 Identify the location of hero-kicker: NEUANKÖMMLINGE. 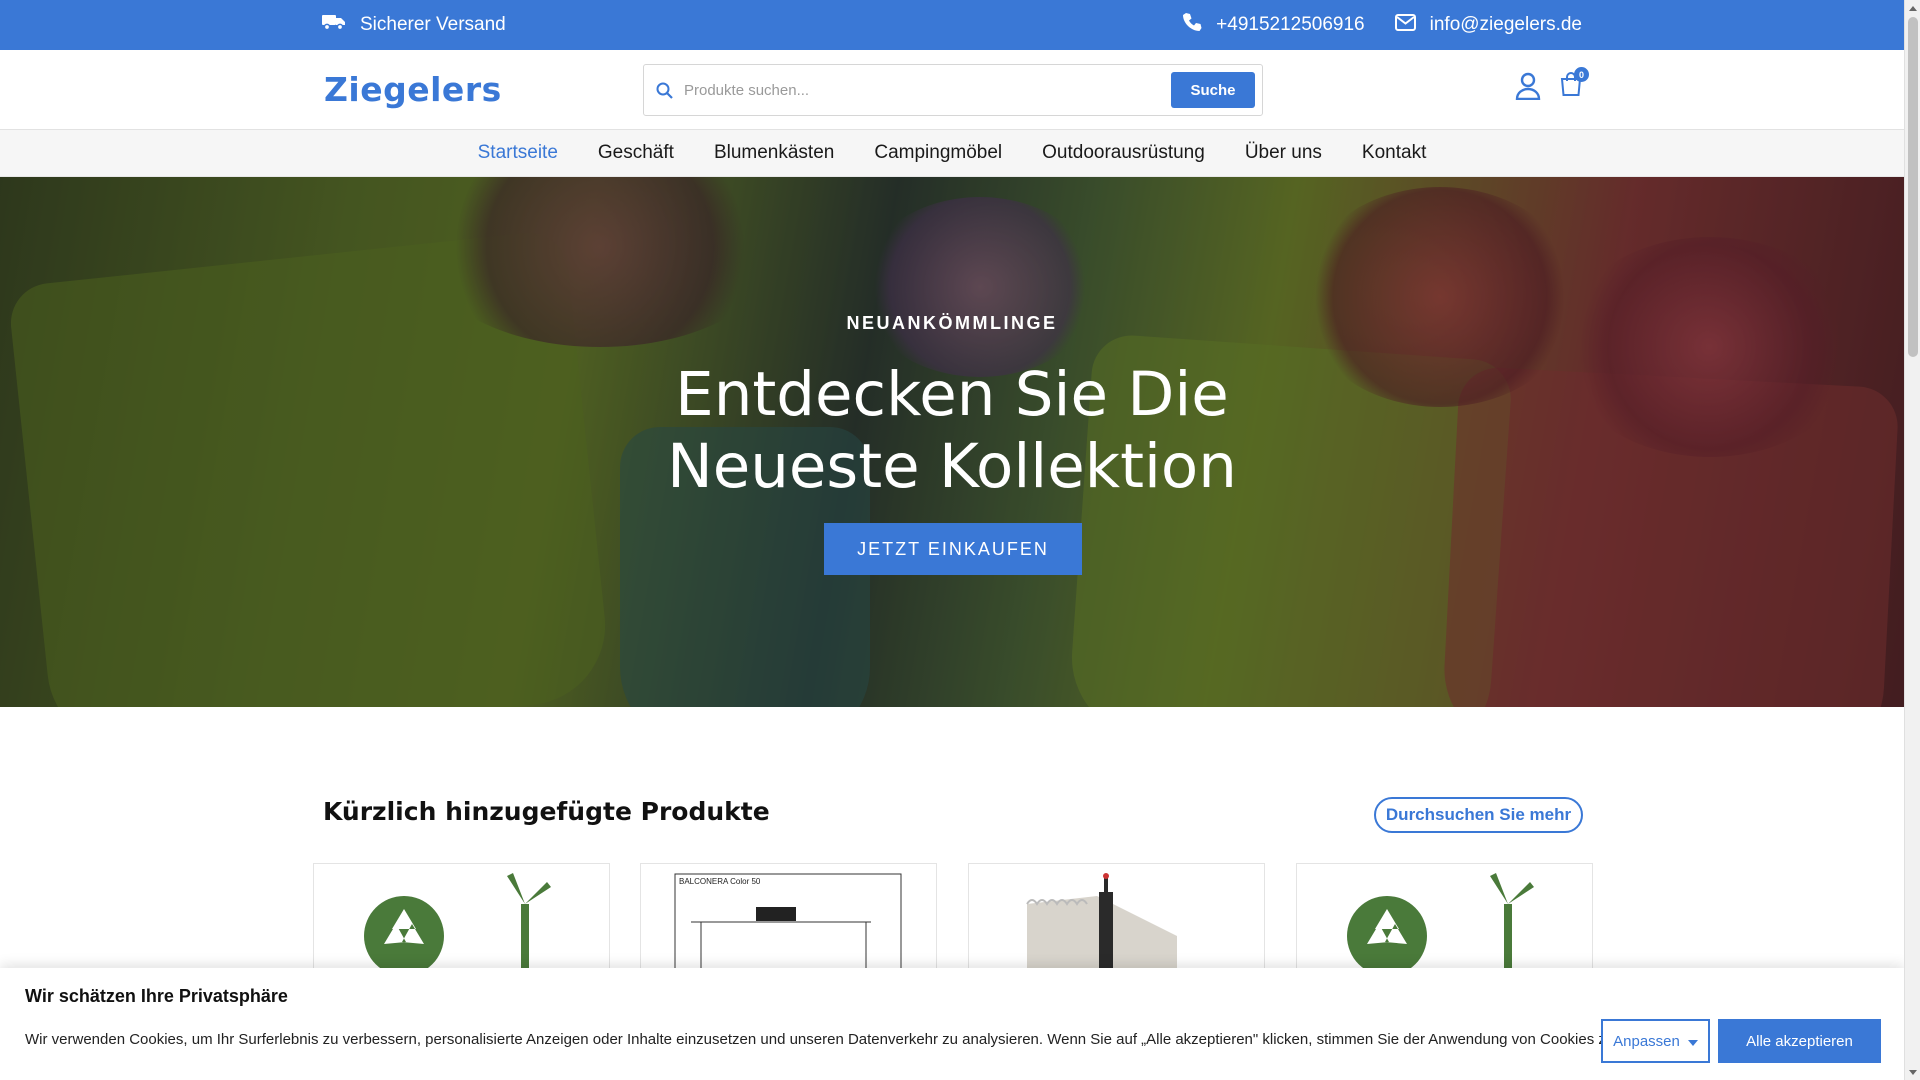
(952, 323).